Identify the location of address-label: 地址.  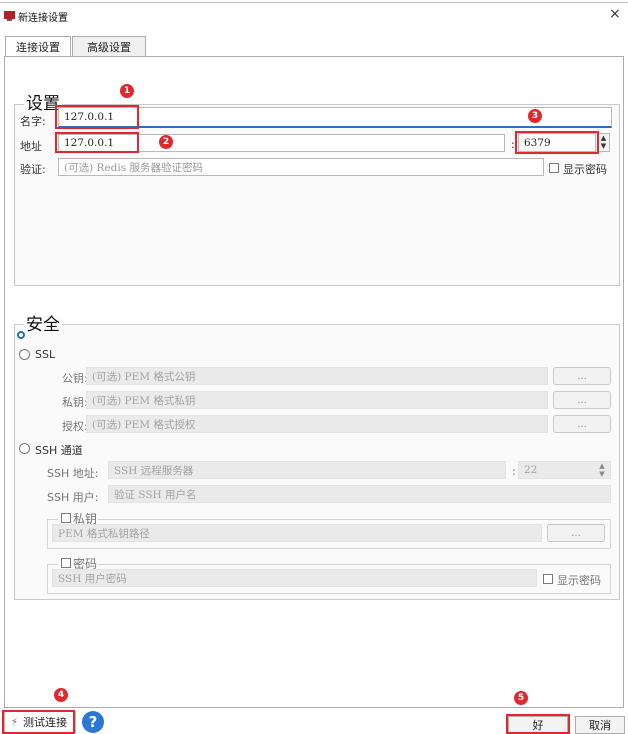
(31, 146).